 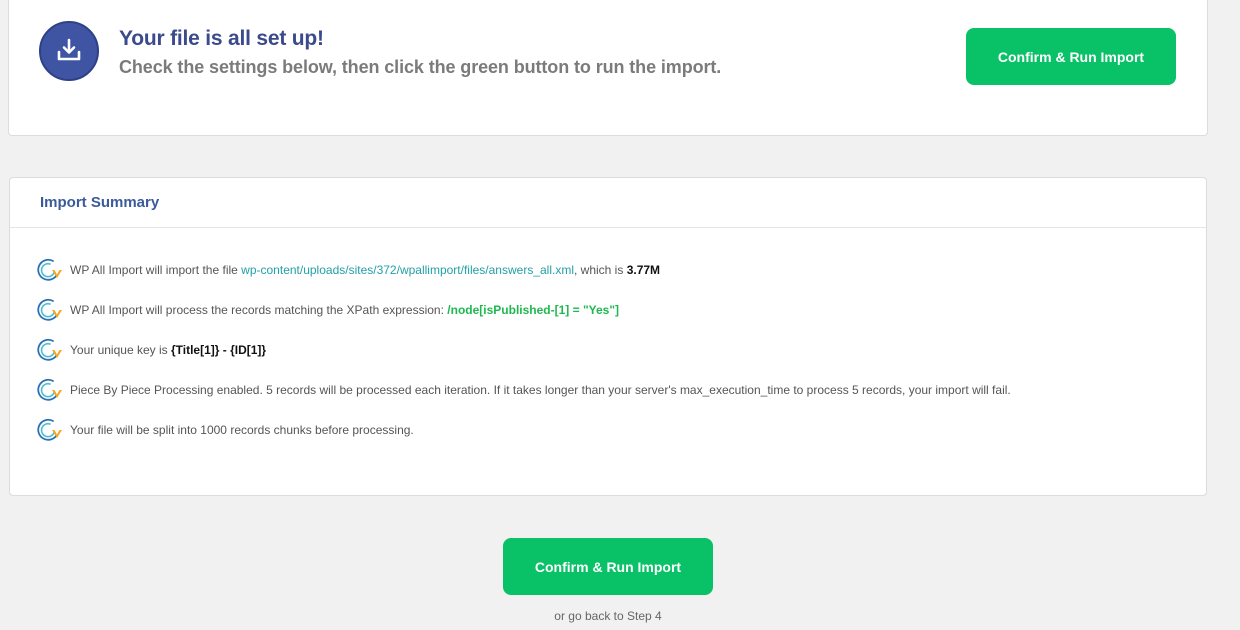 What do you see at coordinates (522, 350) in the screenshot?
I see `summary-item-unique-key: Your unique key is {Title[1]} - {ID[1]}` at bounding box center [522, 350].